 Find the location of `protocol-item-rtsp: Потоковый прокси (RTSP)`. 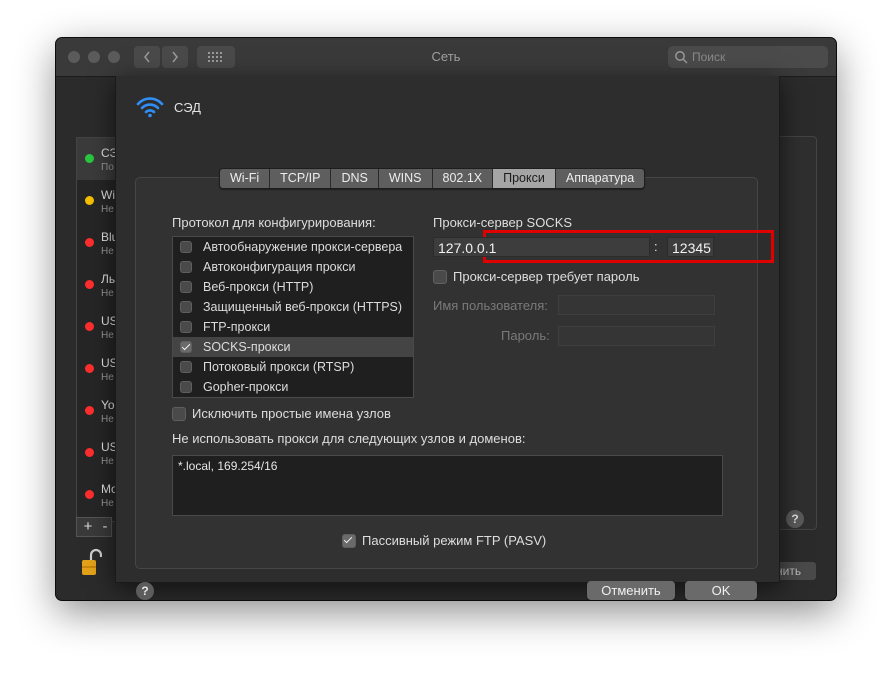

protocol-item-rtsp: Потоковый прокси (RTSP) is located at coordinates (293, 367).